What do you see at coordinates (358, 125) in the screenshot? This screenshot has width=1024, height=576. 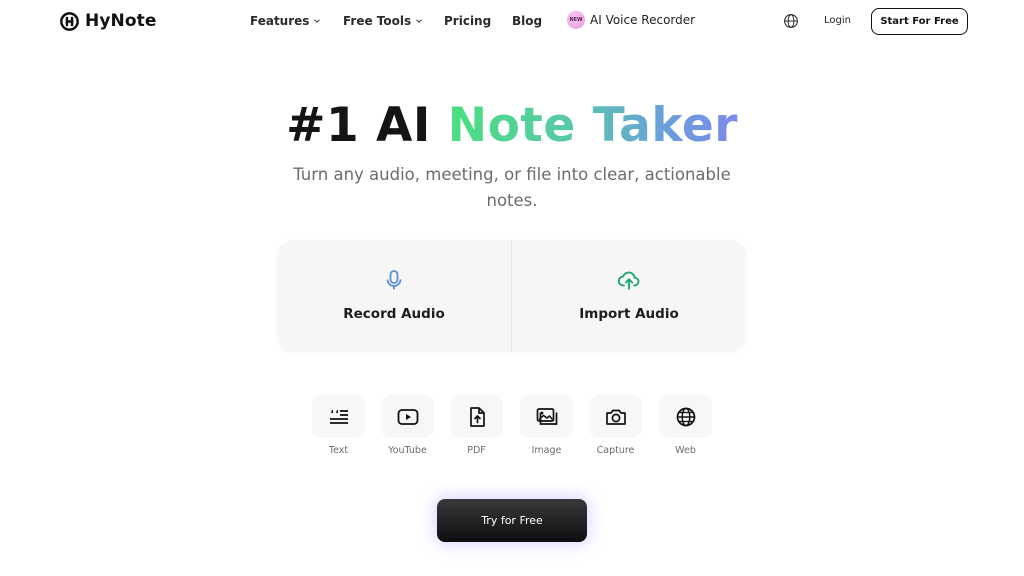 I see `hero-title-plain: #1 AI` at bounding box center [358, 125].